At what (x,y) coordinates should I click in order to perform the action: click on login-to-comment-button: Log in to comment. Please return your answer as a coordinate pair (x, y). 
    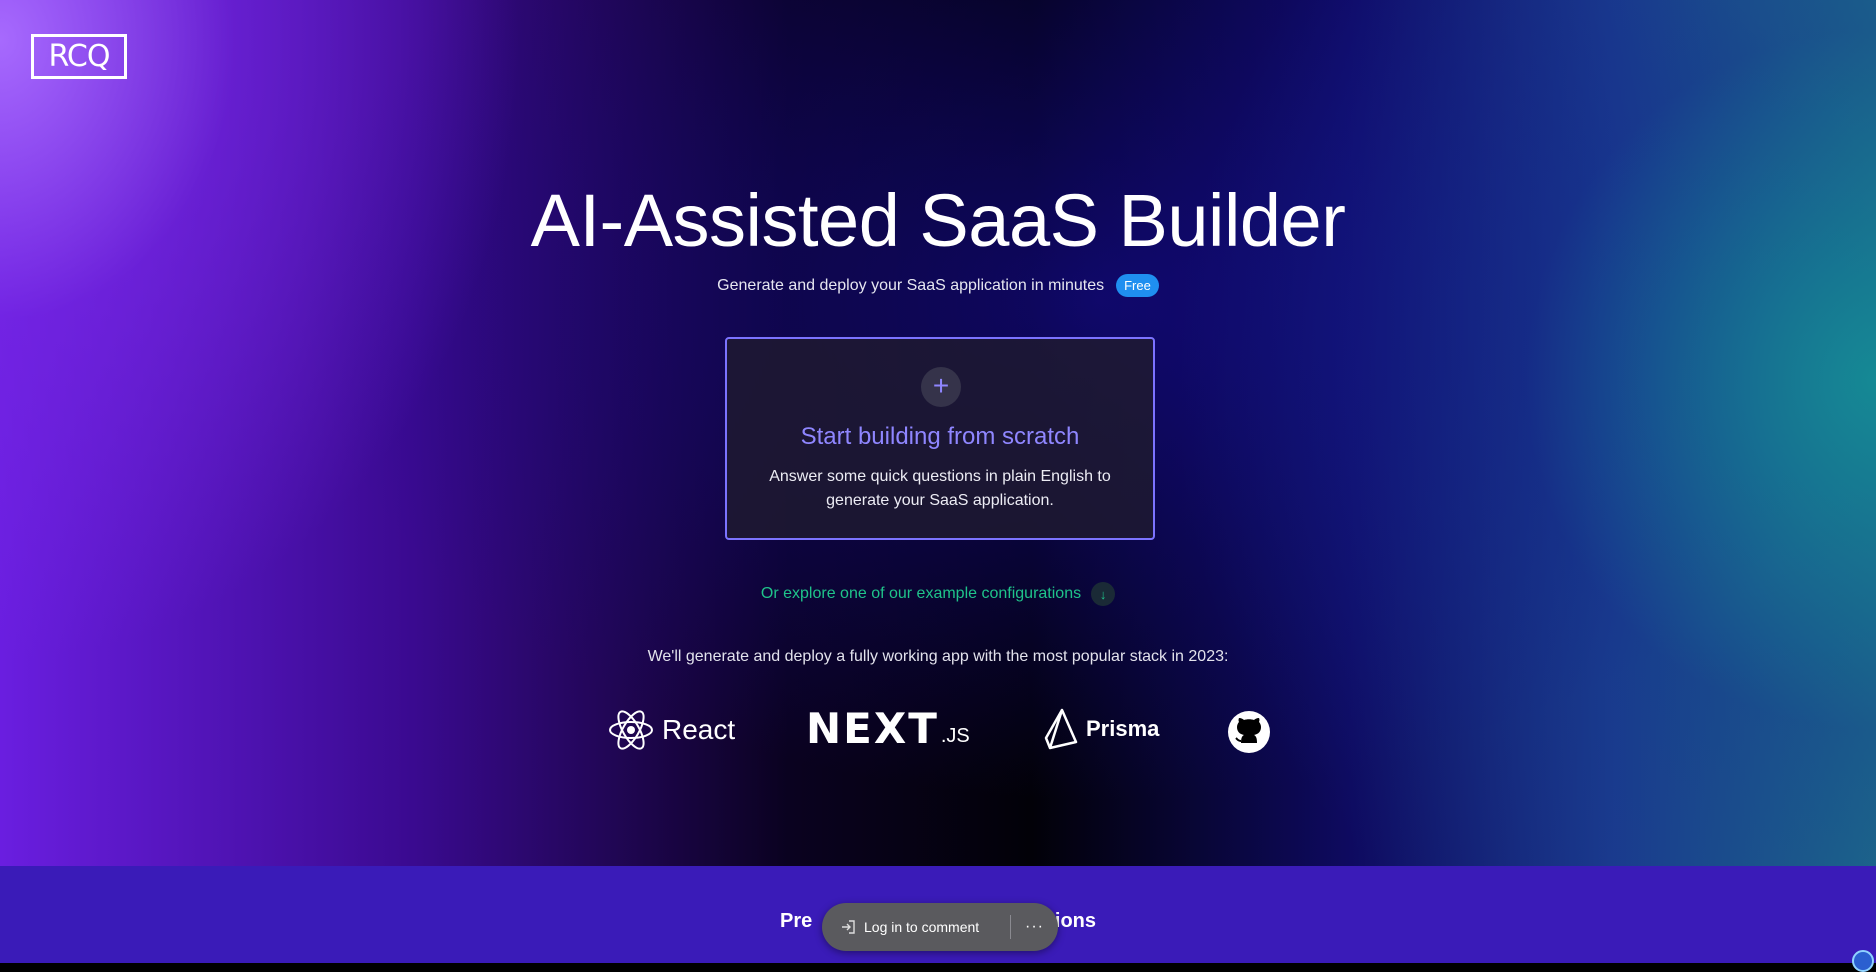
    Looking at the image, I should click on (916, 927).